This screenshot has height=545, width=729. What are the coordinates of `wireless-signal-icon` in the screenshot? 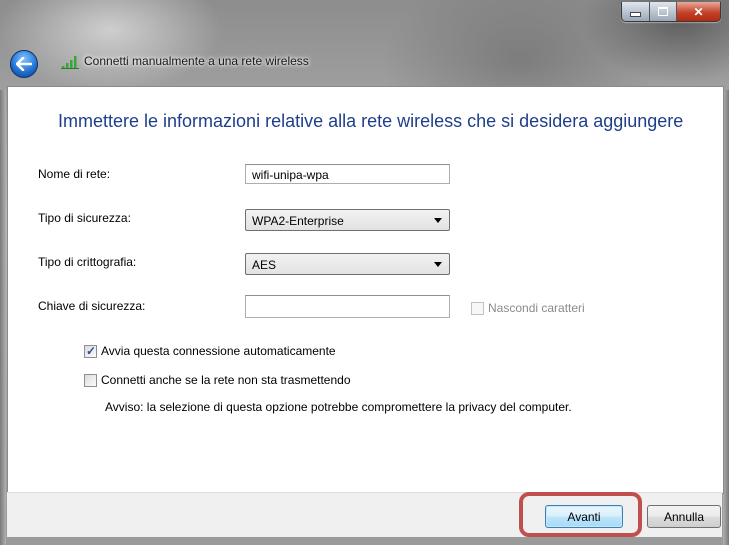 It's located at (70, 62).